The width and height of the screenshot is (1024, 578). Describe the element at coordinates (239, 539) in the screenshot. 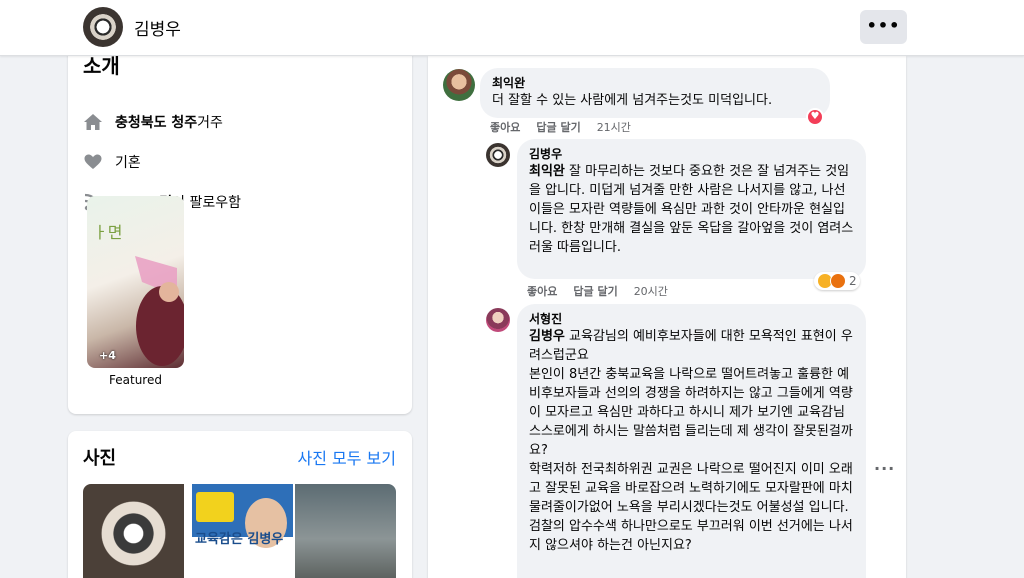

I see `photo-caption: 교육감은 김병우` at that location.